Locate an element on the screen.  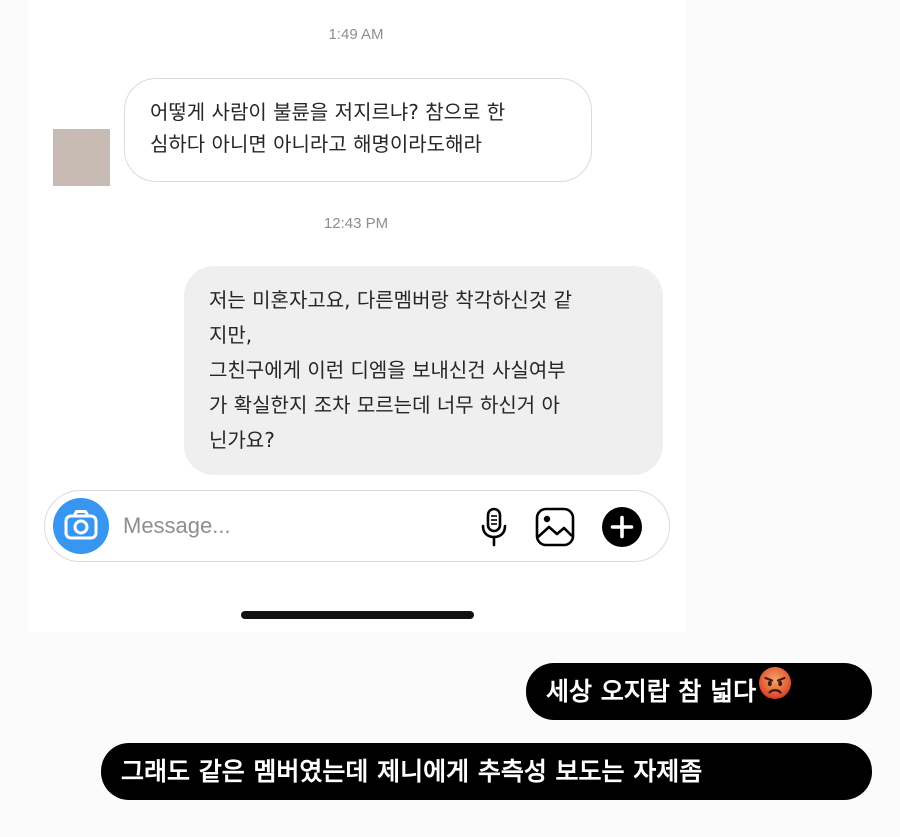
microphone-icon is located at coordinates (494, 527).